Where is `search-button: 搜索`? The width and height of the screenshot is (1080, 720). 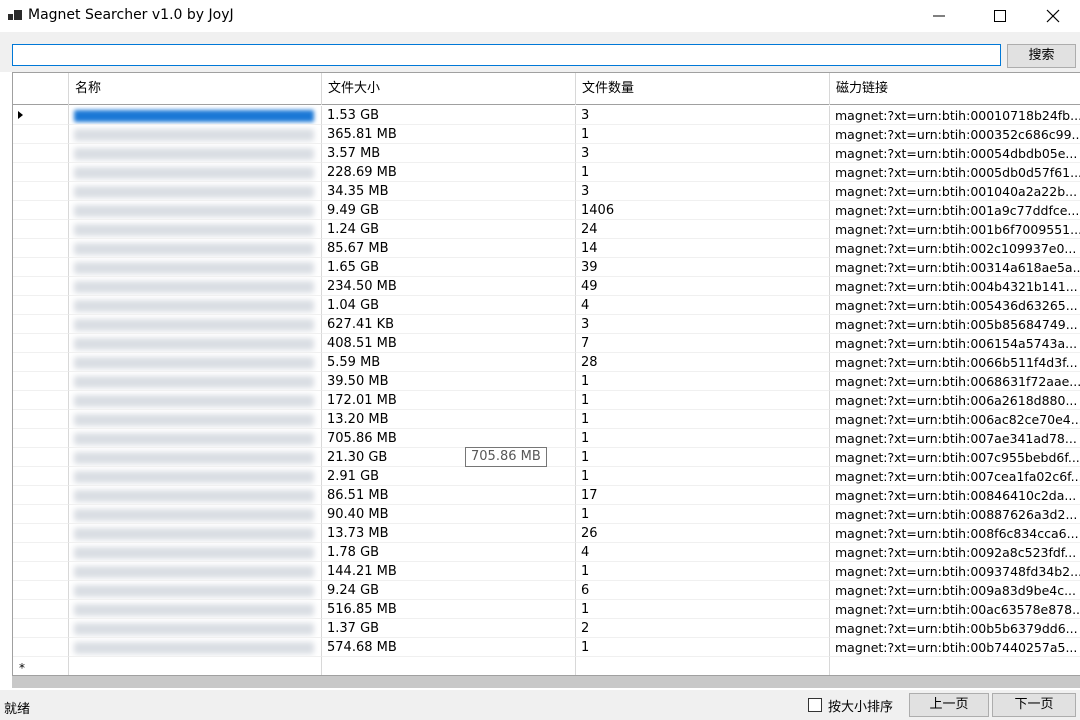
search-button: 搜索 is located at coordinates (1041, 56).